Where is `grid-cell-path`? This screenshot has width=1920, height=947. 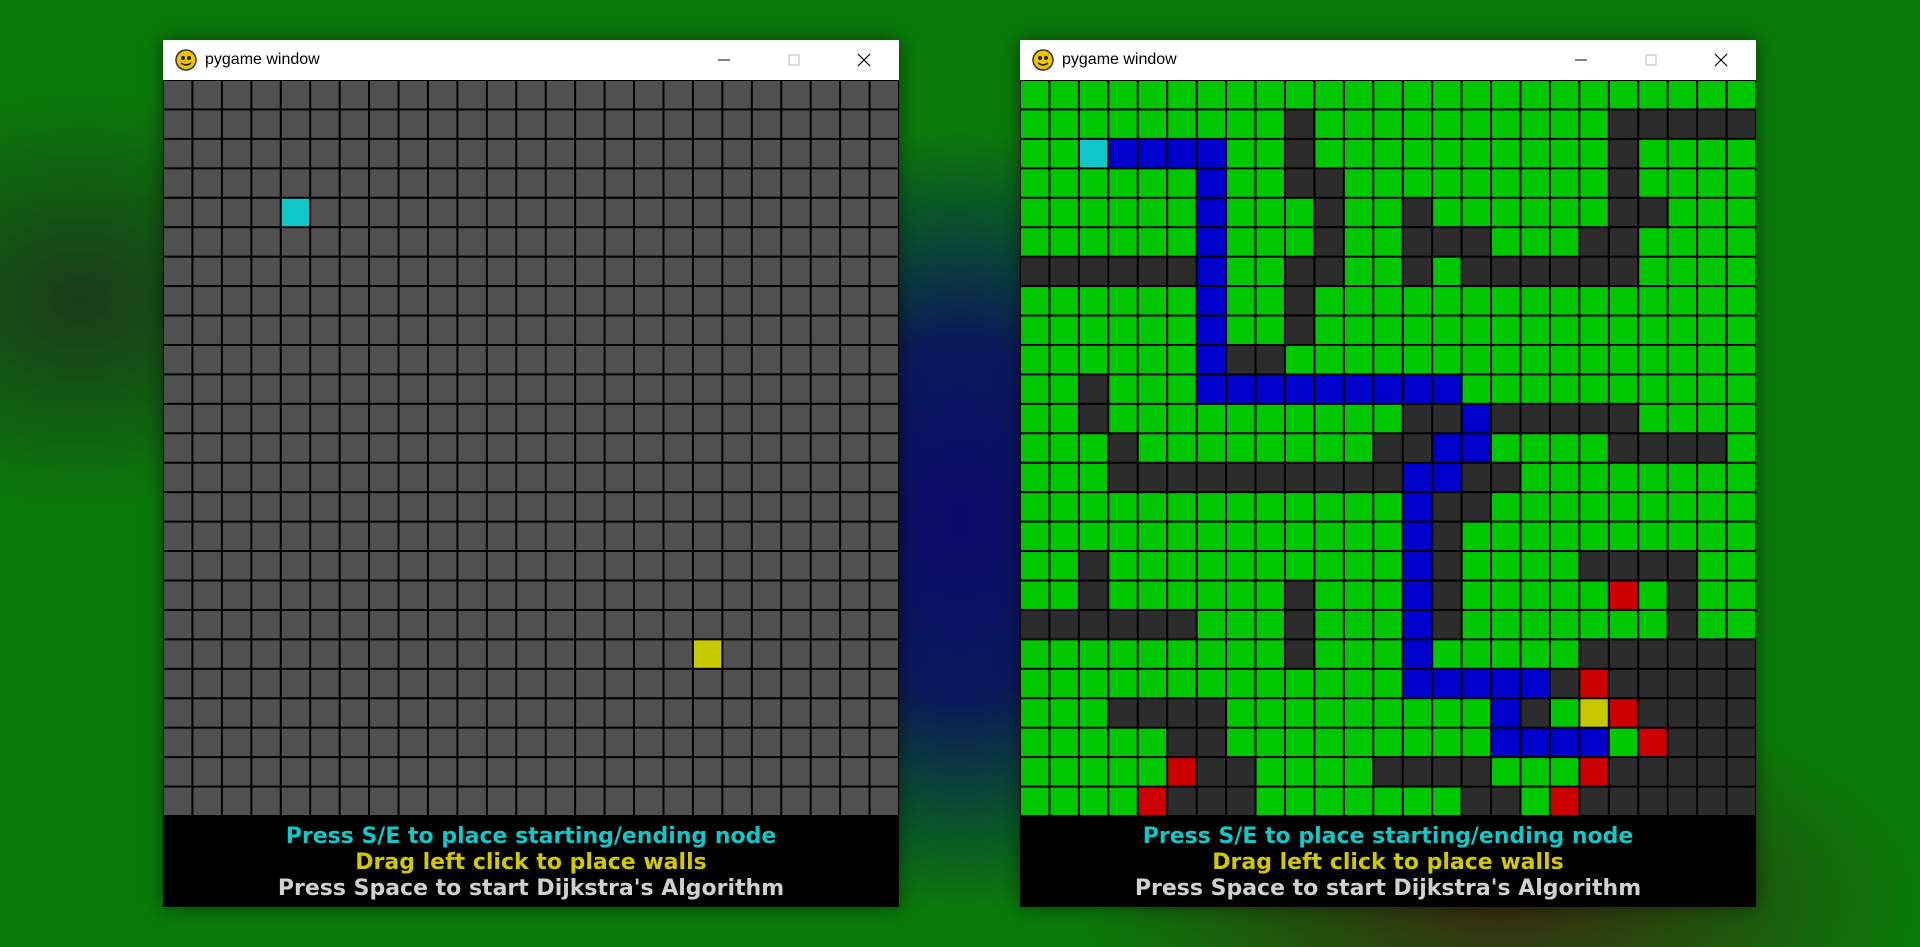
grid-cell-path is located at coordinates (1506, 683).